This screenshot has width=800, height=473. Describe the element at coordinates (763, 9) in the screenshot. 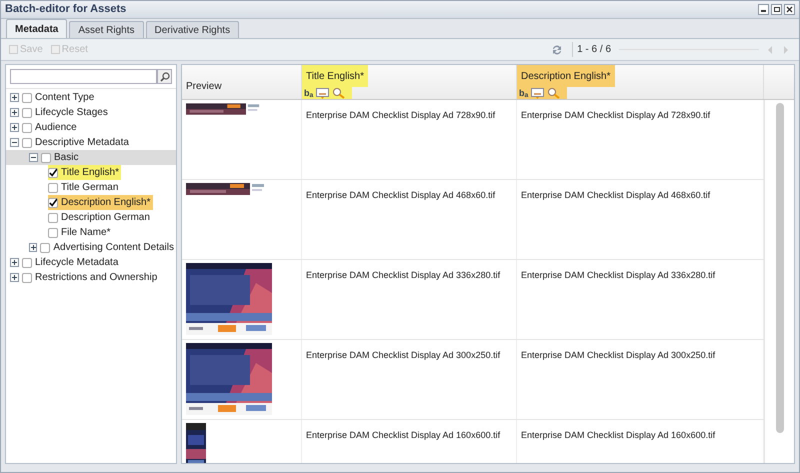

I see `minimize-button` at that location.